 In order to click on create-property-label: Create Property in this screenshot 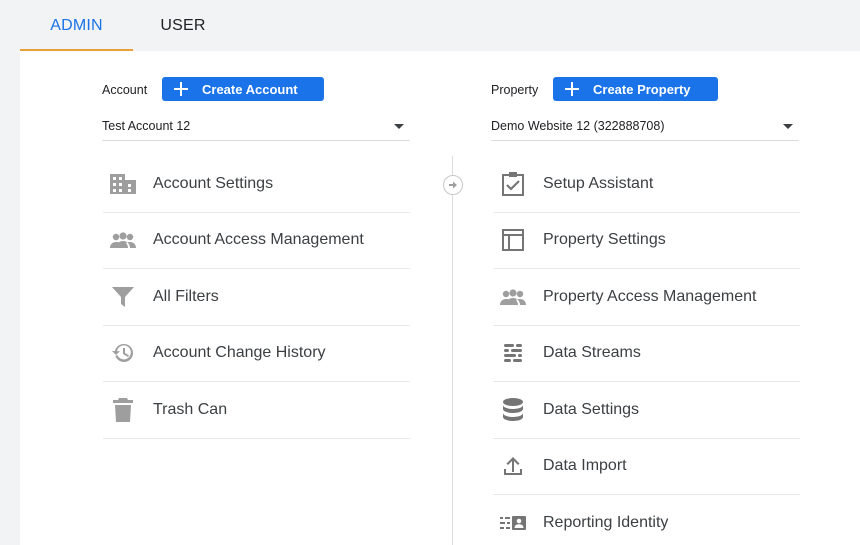, I will do `click(642, 89)`.